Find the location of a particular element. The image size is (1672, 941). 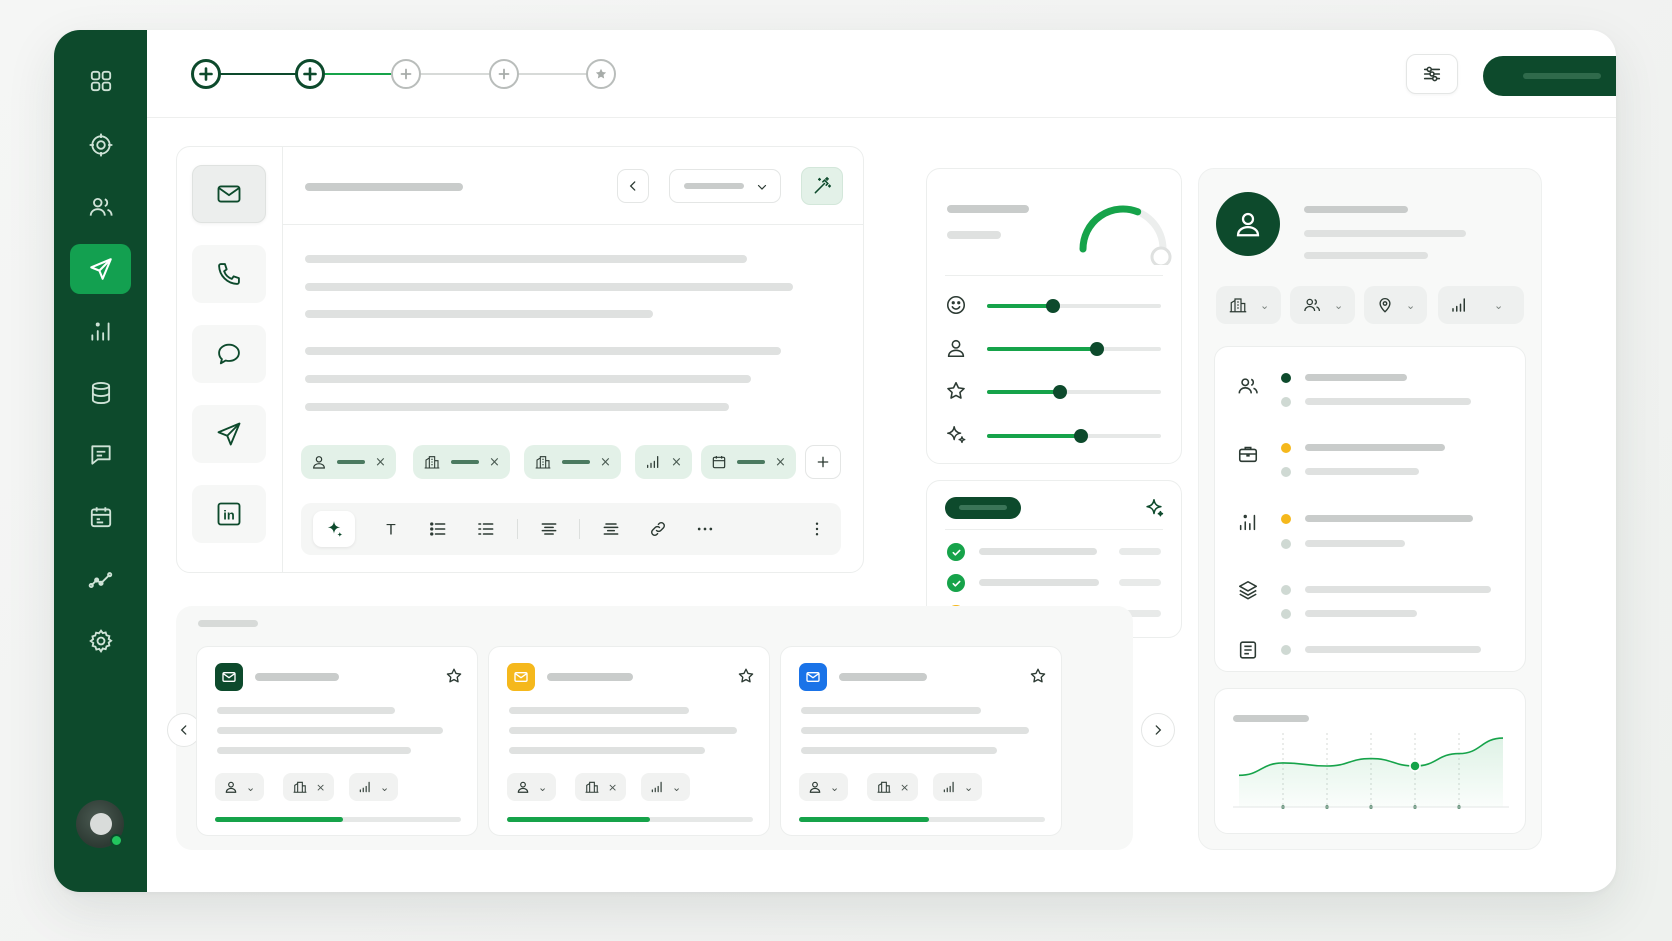

gauge-handle is located at coordinates (1161, 255).